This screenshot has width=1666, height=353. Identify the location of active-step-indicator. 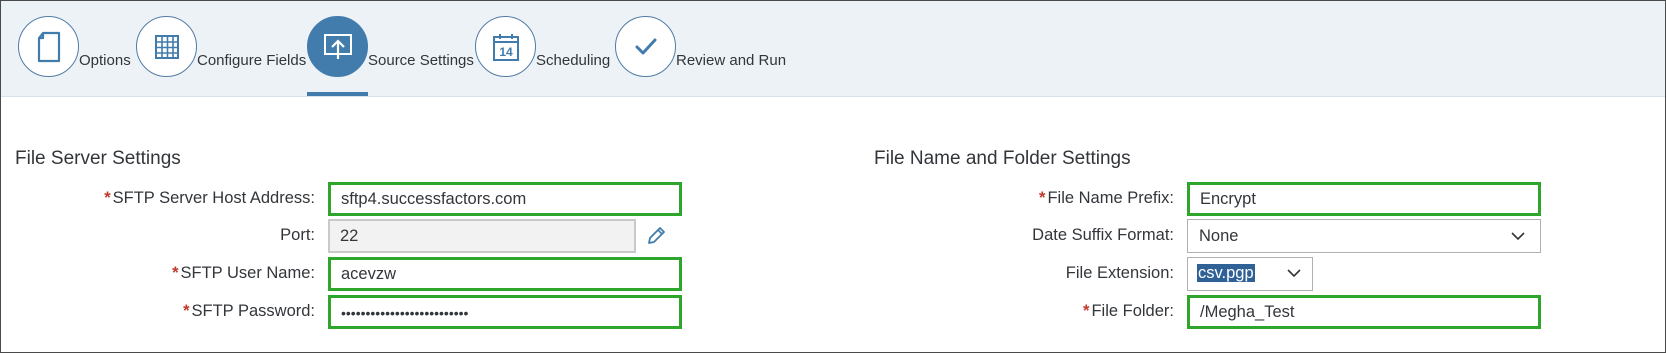
(337, 94).